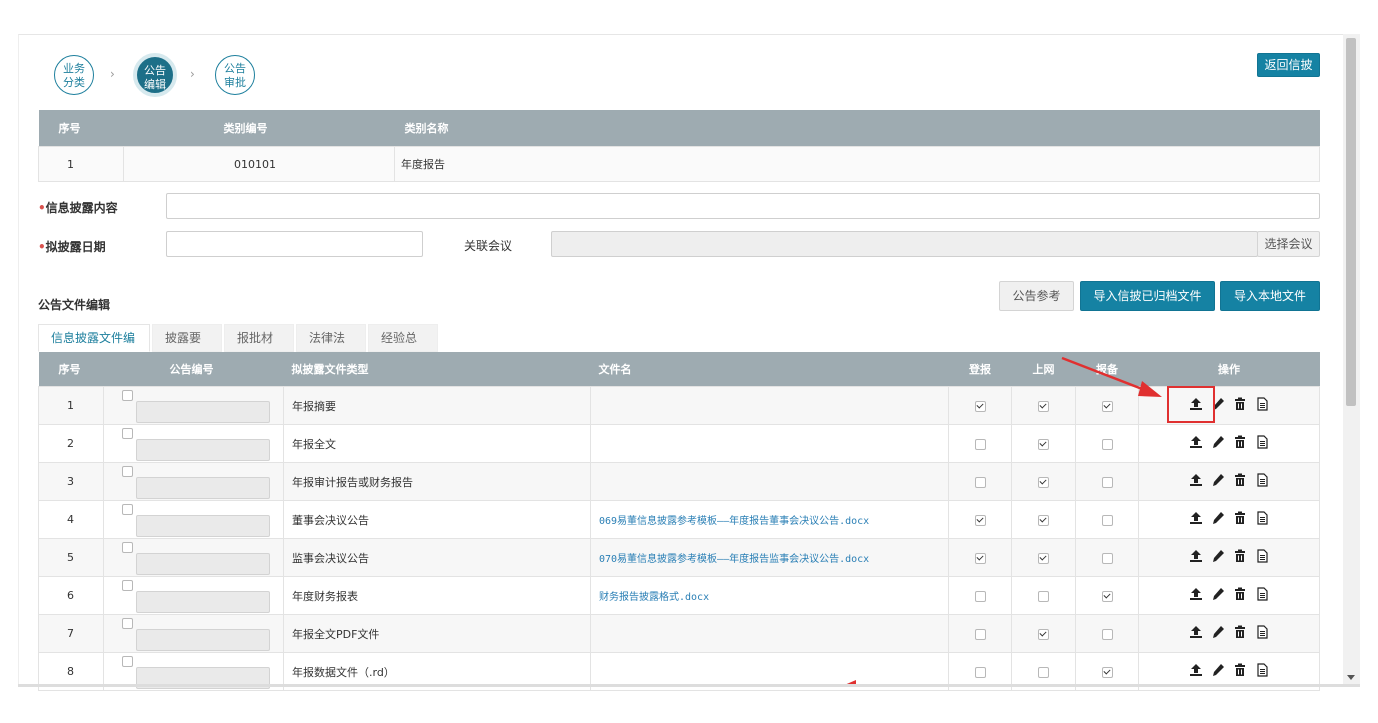 This screenshot has height=723, width=1378. What do you see at coordinates (1106, 375) in the screenshot?
I see `annotation-arrow` at bounding box center [1106, 375].